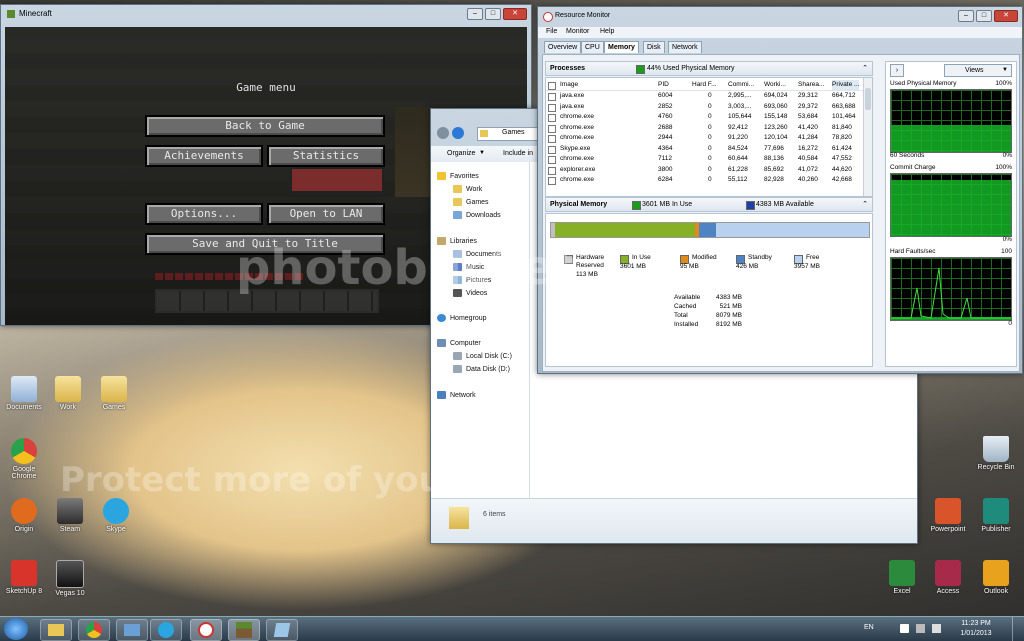 This screenshot has width=1024, height=641. What do you see at coordinates (132, 630) in the screenshot?
I see `taskbar-network-app` at bounding box center [132, 630].